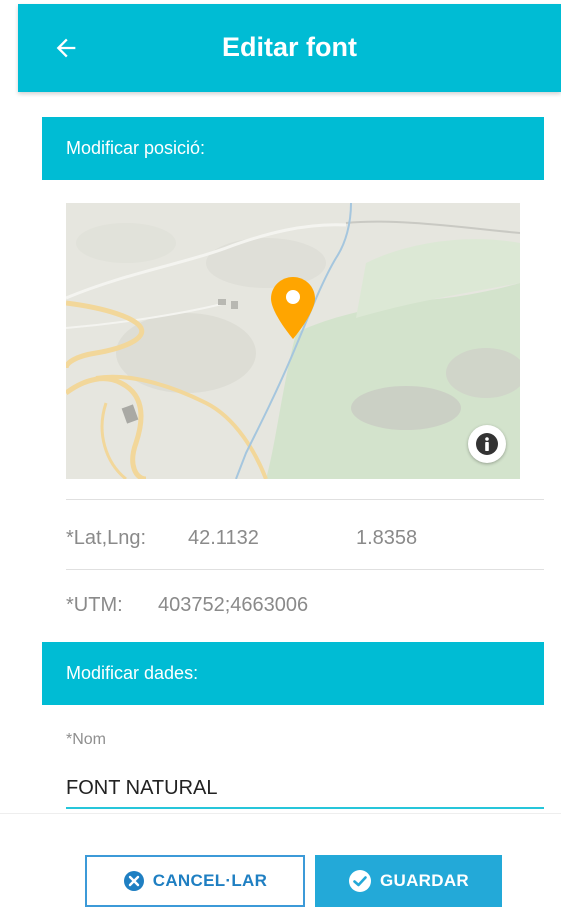  I want to click on app-bar: Editar font, so click(289, 48).